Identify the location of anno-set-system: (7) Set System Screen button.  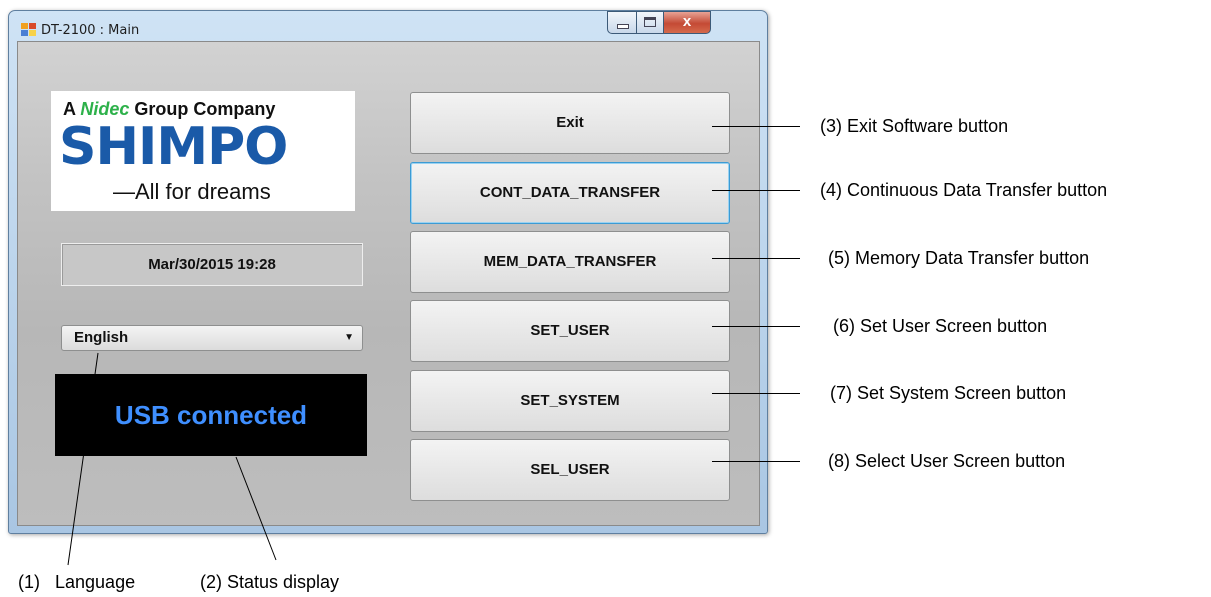
(948, 393).